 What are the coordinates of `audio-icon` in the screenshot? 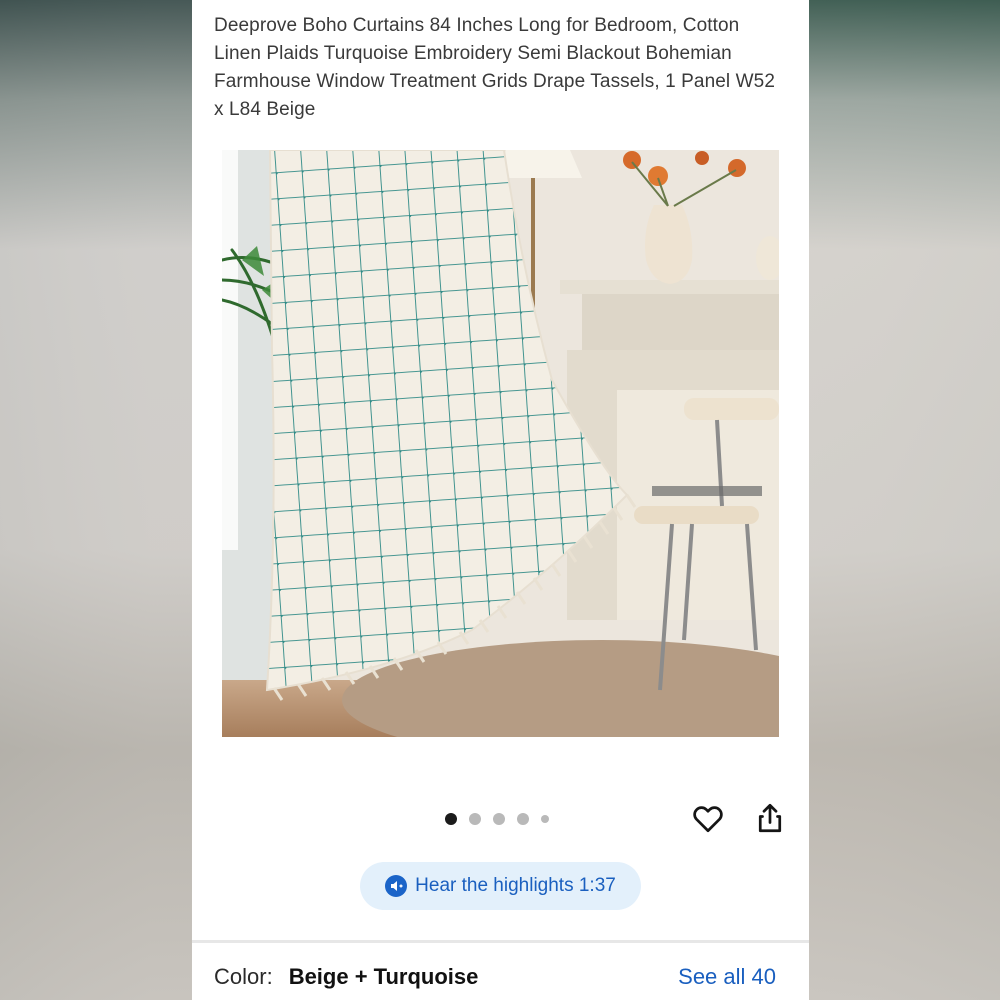 It's located at (396, 886).